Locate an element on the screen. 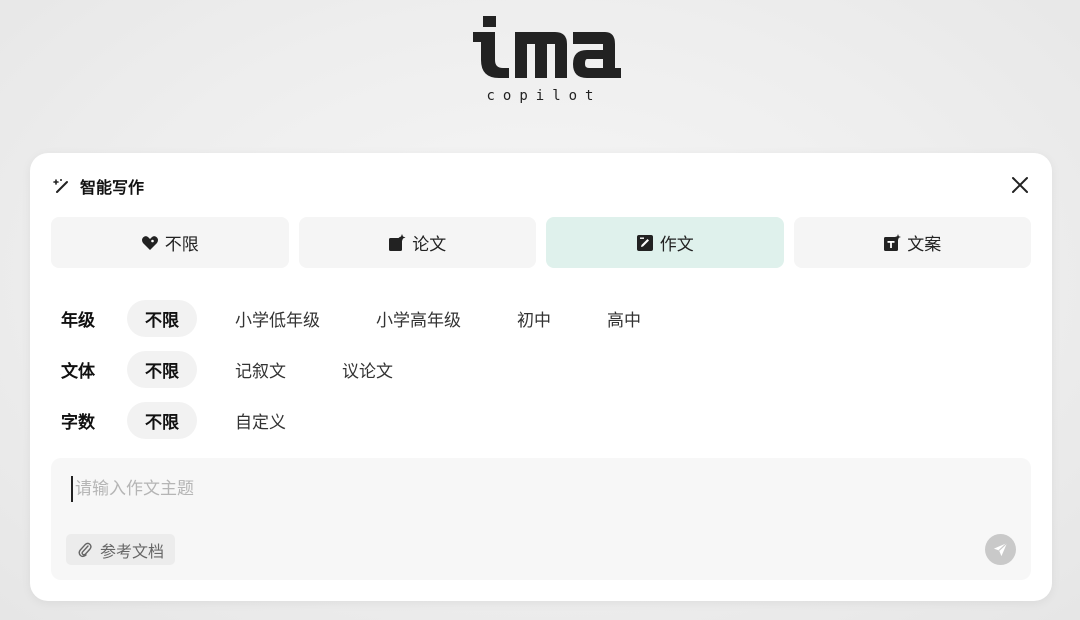 This screenshot has width=1080, height=620. heart-bubble-icon is located at coordinates (150, 243).